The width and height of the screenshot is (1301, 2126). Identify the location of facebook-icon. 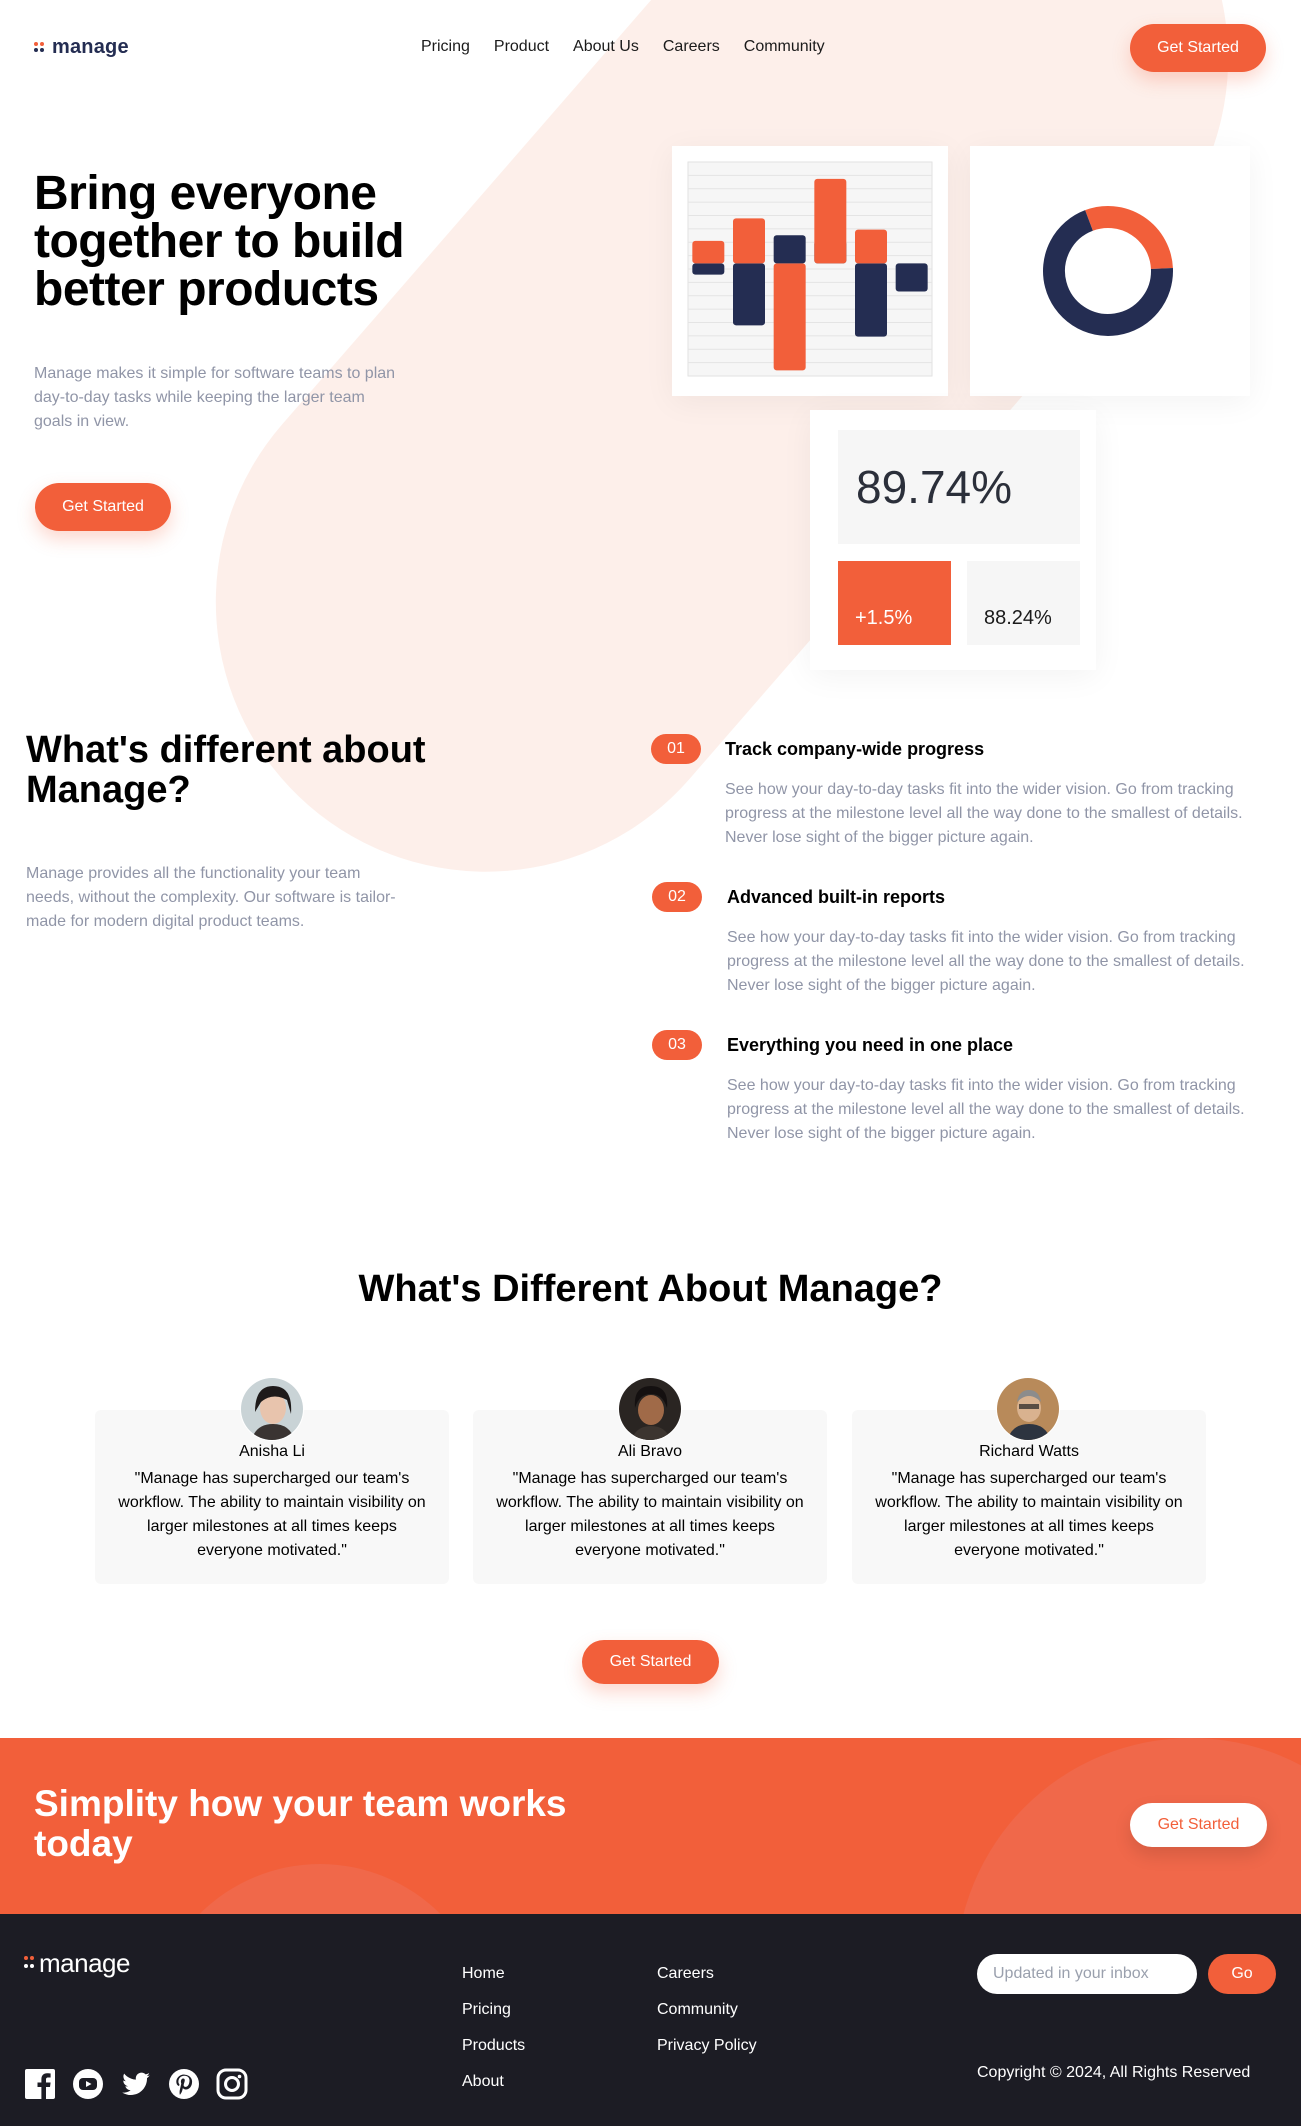
(40, 2084).